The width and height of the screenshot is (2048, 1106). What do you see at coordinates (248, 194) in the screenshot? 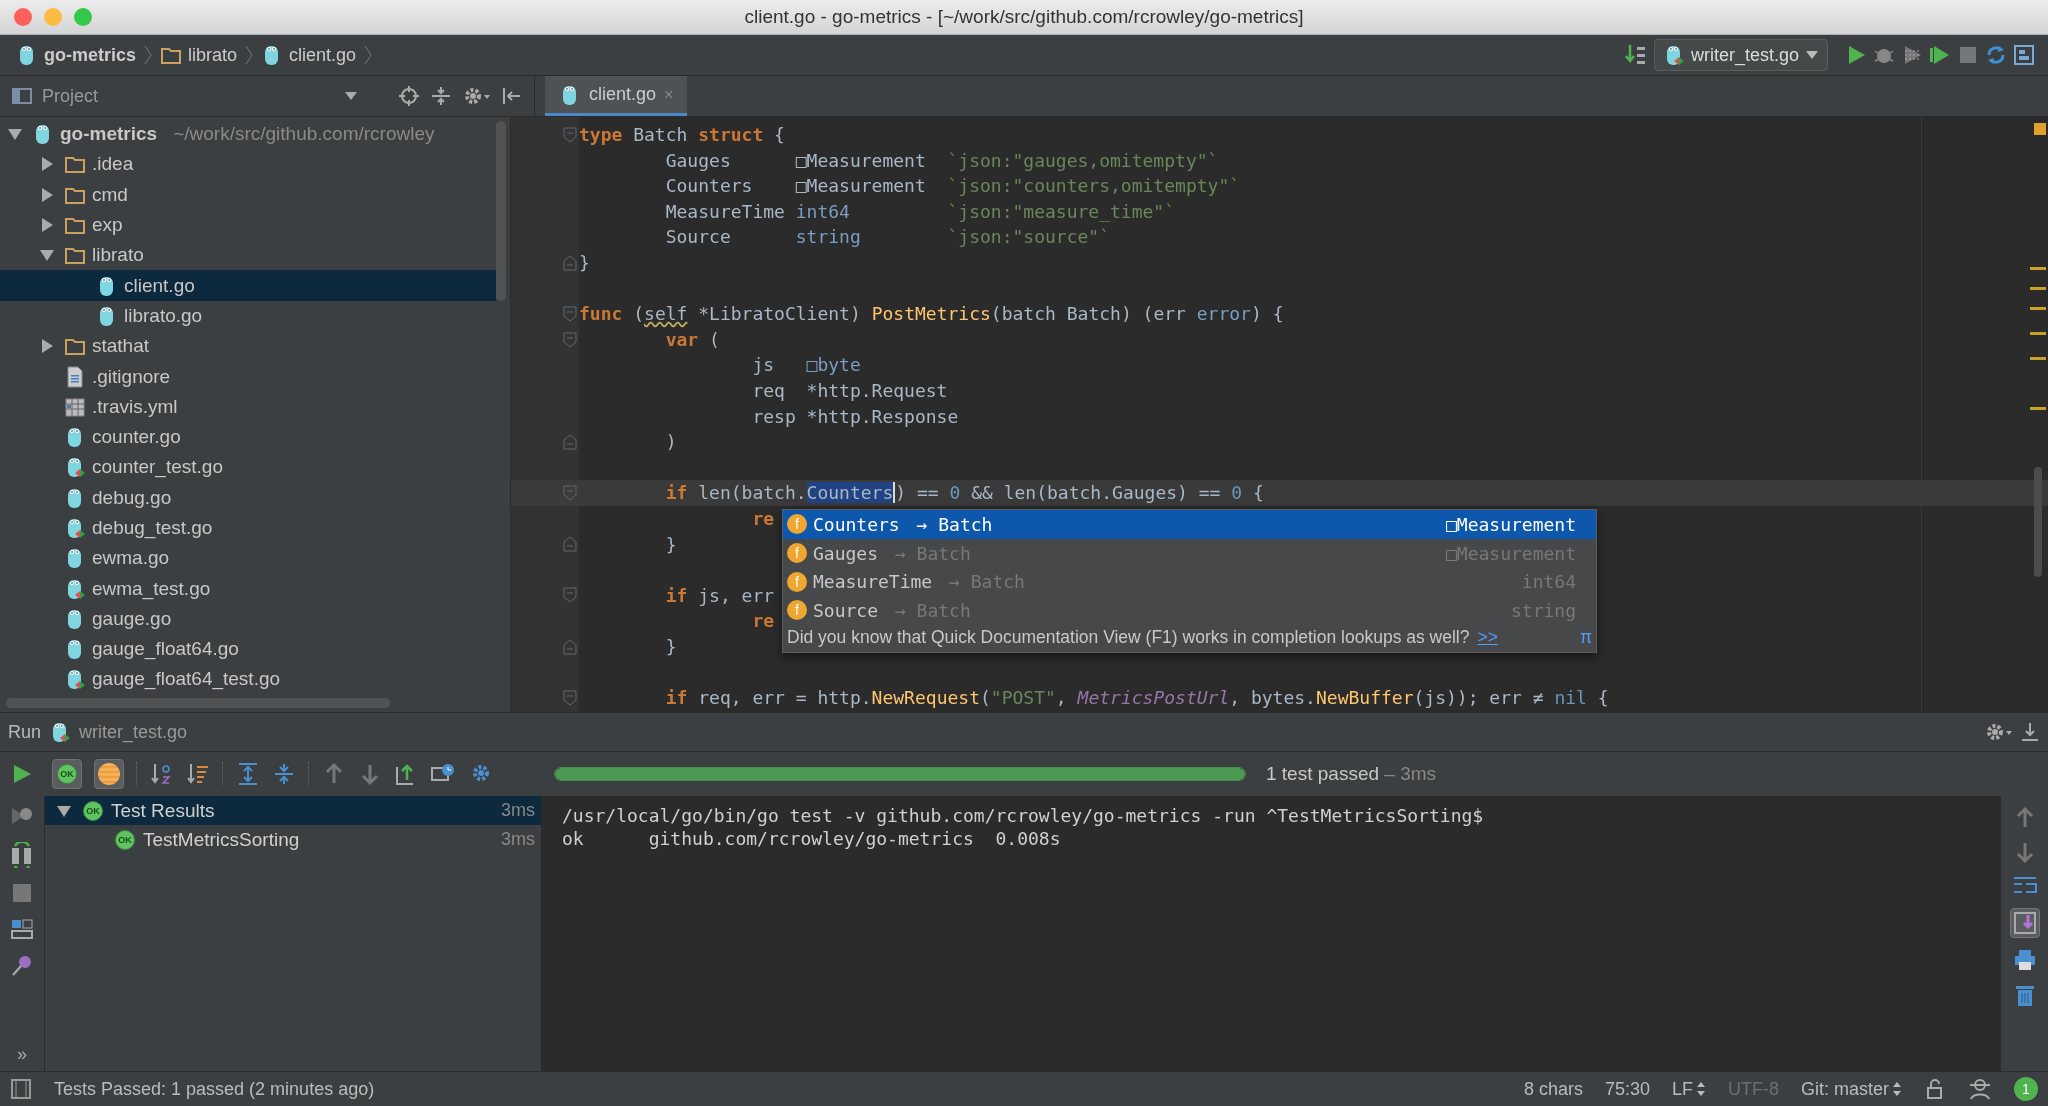
I see `tree-item: cmd` at bounding box center [248, 194].